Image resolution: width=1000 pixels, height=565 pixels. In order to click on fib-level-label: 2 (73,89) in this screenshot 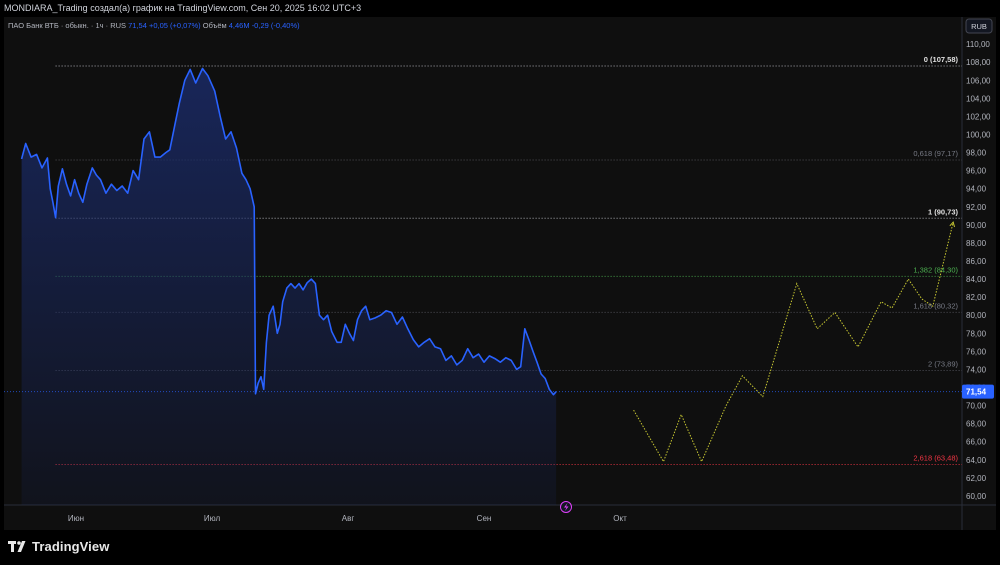, I will do `click(943, 363)`.